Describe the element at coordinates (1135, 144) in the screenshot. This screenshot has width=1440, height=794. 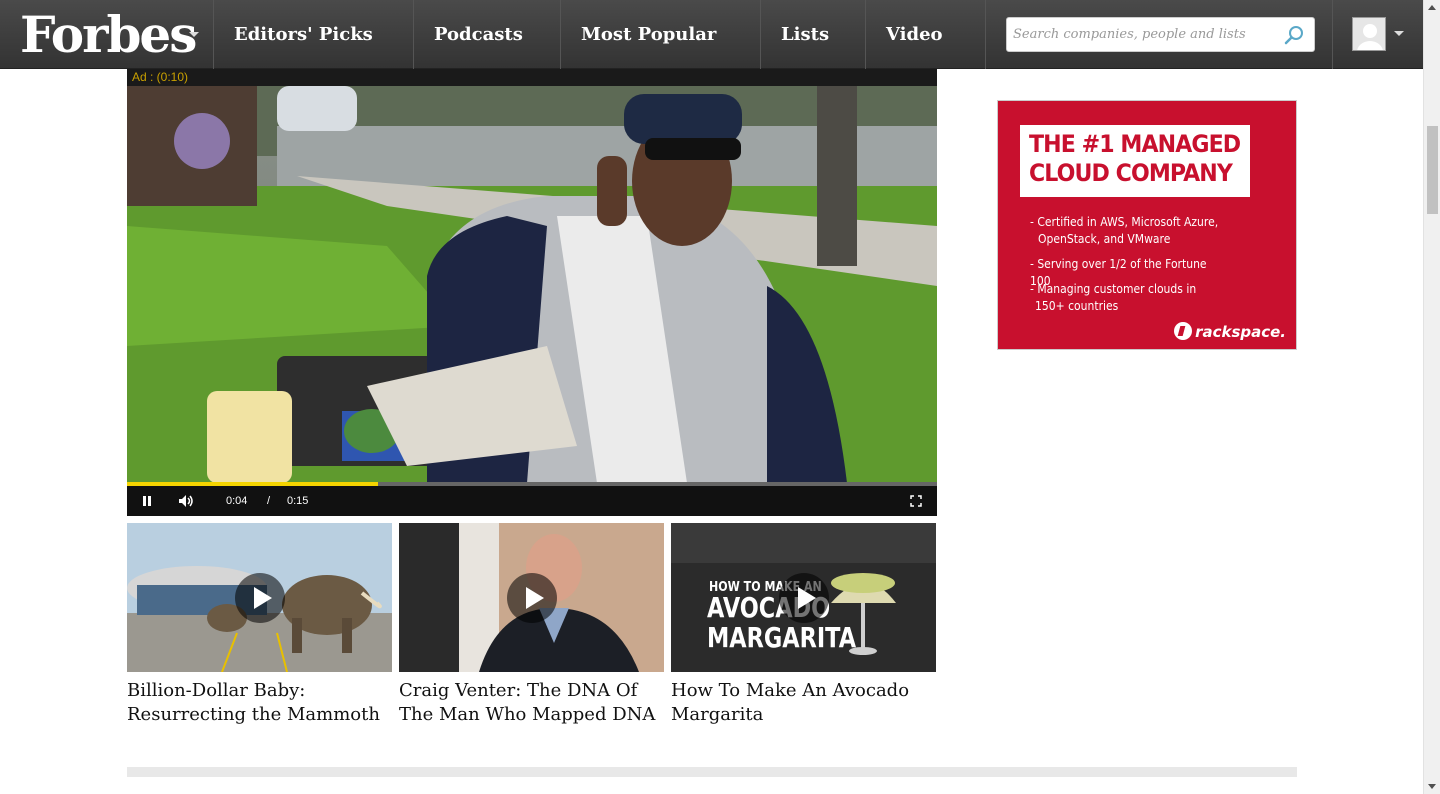
I see `ad-headline-line1: THE #1 MANAGED` at that location.